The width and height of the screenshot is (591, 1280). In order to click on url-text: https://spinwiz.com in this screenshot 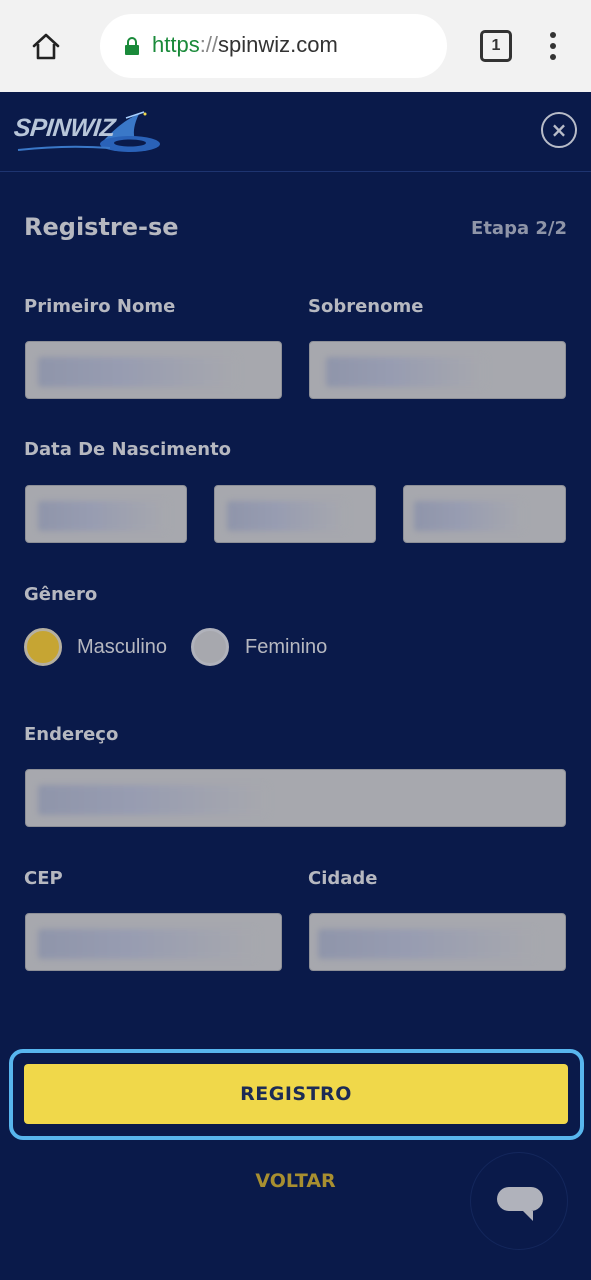, I will do `click(245, 44)`.